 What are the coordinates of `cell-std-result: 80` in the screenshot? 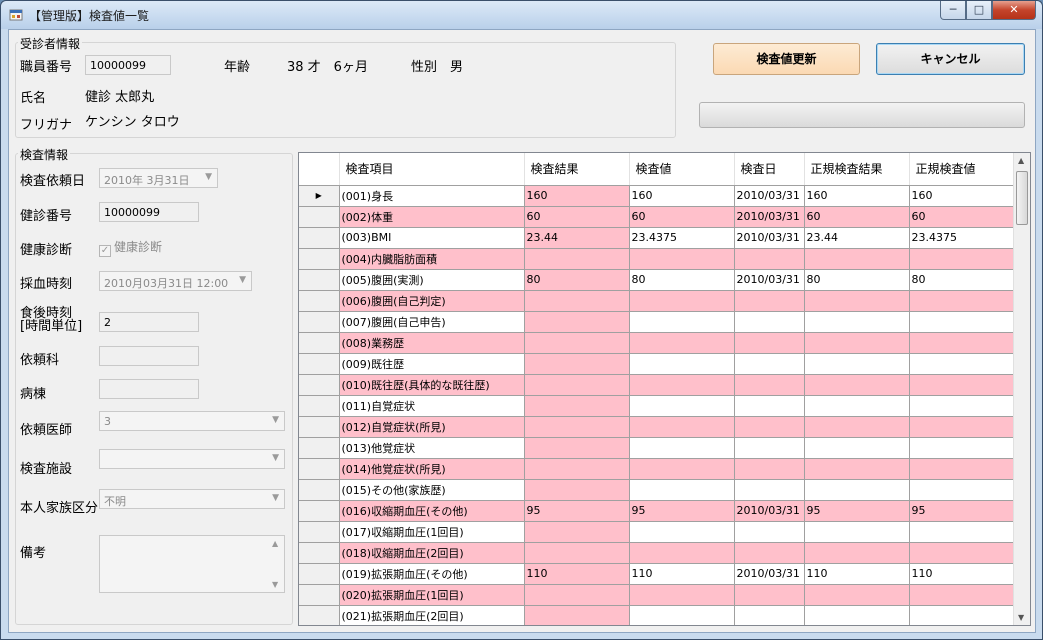 It's located at (857, 280).